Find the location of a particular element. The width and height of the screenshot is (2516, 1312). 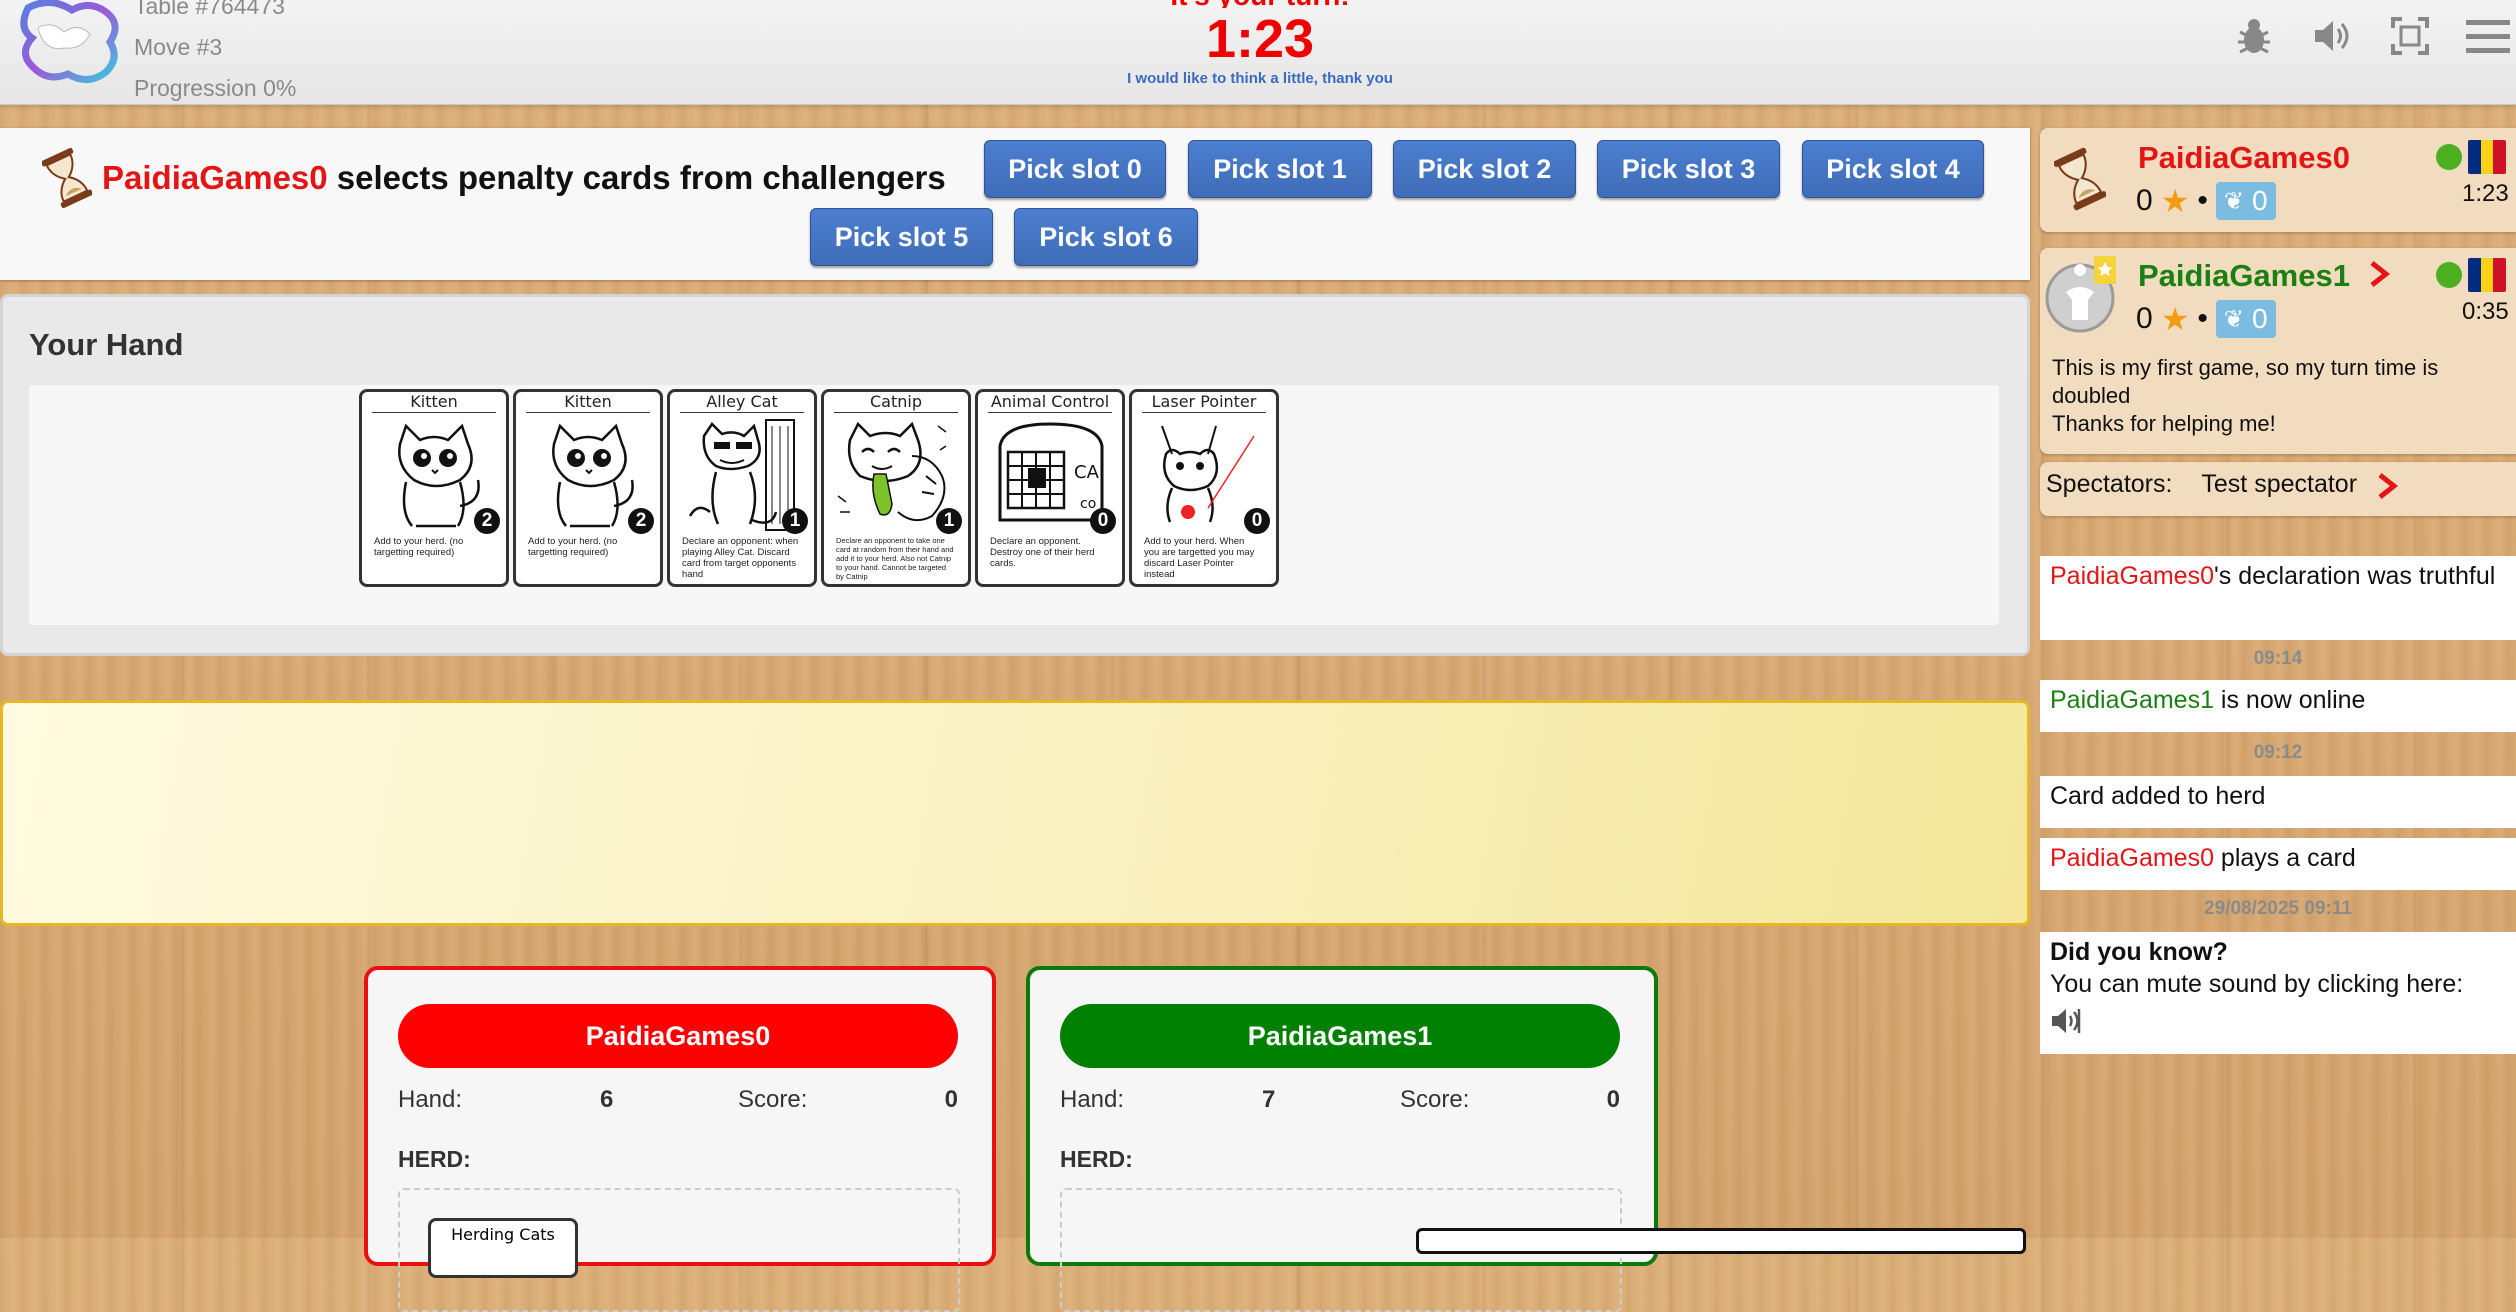

card-name: Alley Cat is located at coordinates (742, 402).